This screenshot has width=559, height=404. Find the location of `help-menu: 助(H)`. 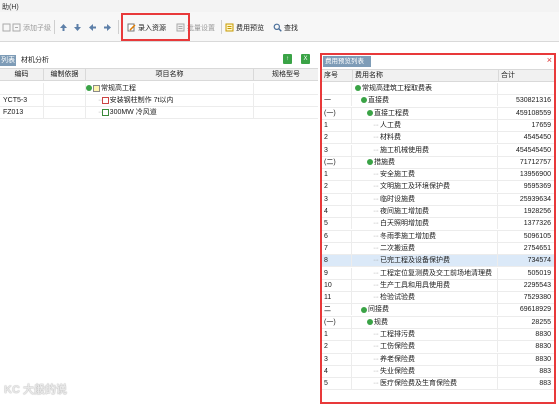

help-menu: 助(H) is located at coordinates (10, 7).